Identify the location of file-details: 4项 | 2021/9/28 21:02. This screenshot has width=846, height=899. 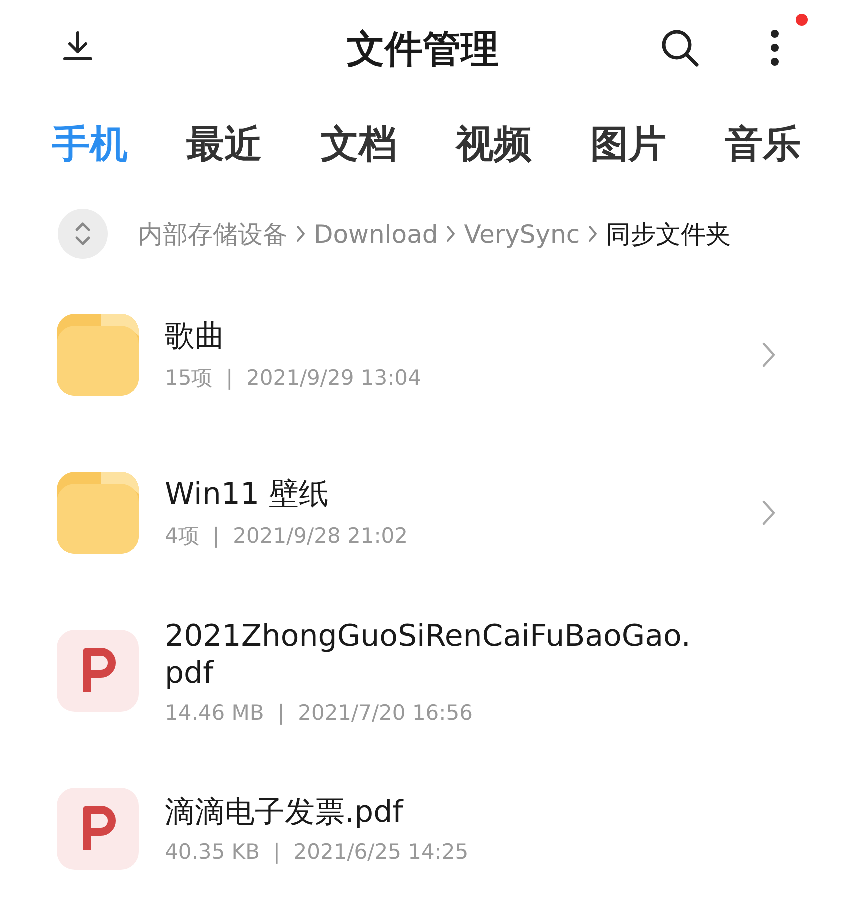
(287, 536).